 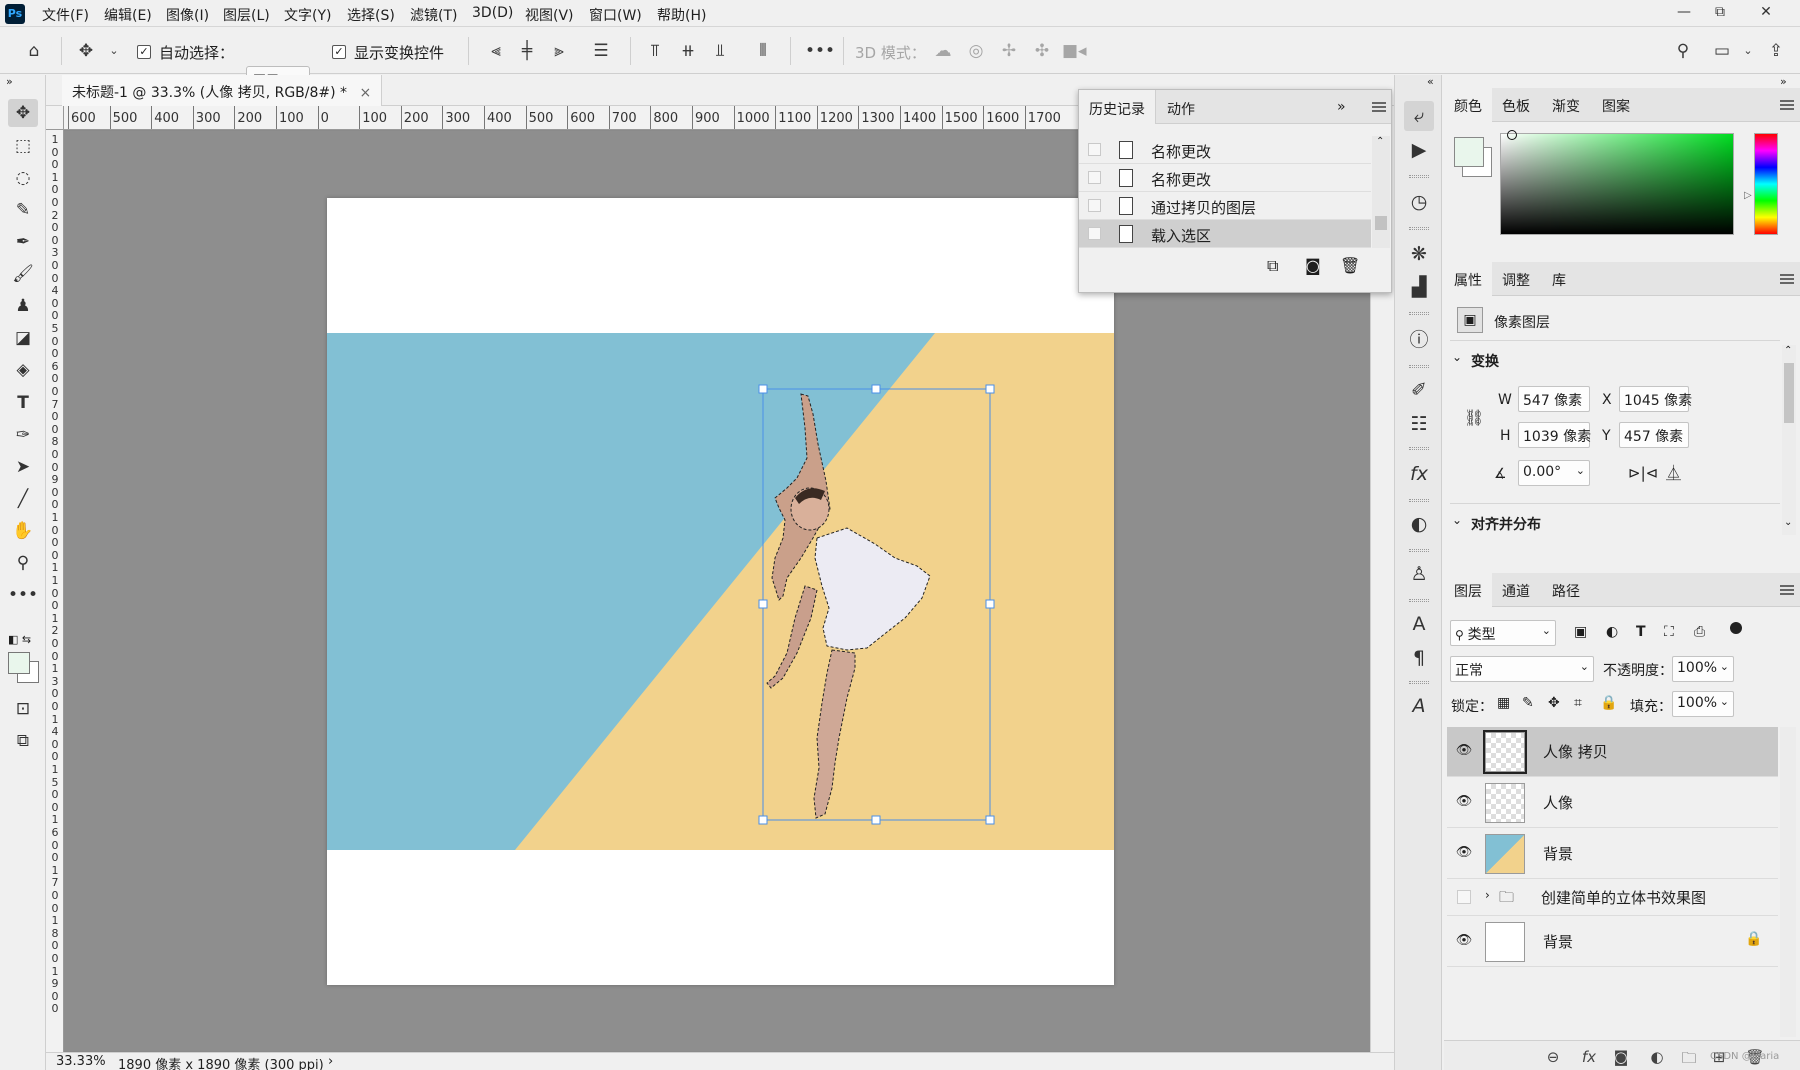 What do you see at coordinates (1748, 195) in the screenshot?
I see `hue-marker-icon: ▷` at bounding box center [1748, 195].